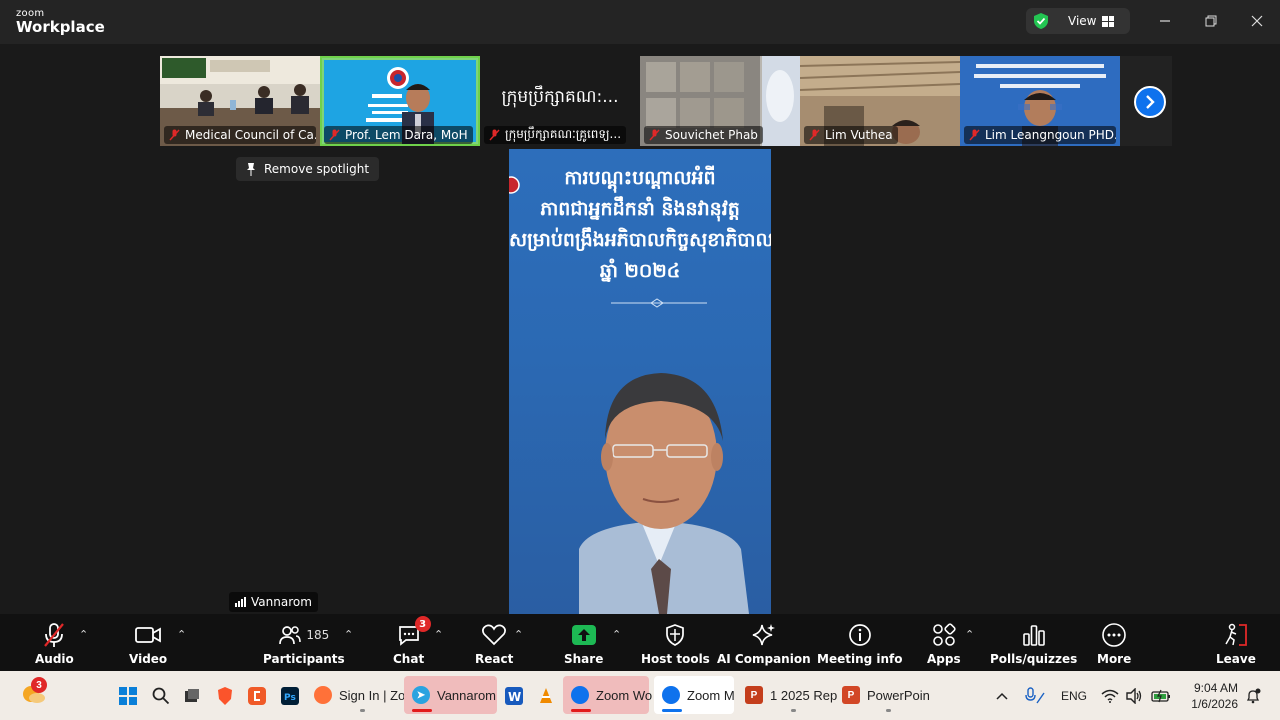 The height and width of the screenshot is (720, 1280). Describe the element at coordinates (494, 644) in the screenshot. I see `react-button: React` at that location.